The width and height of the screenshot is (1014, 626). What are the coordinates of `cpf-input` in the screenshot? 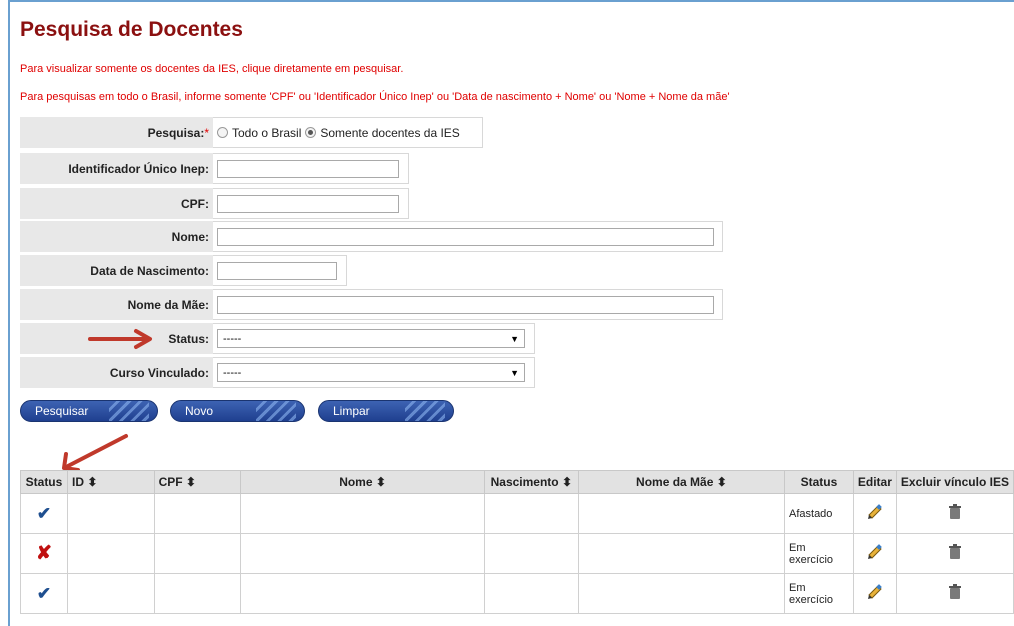 It's located at (308, 203).